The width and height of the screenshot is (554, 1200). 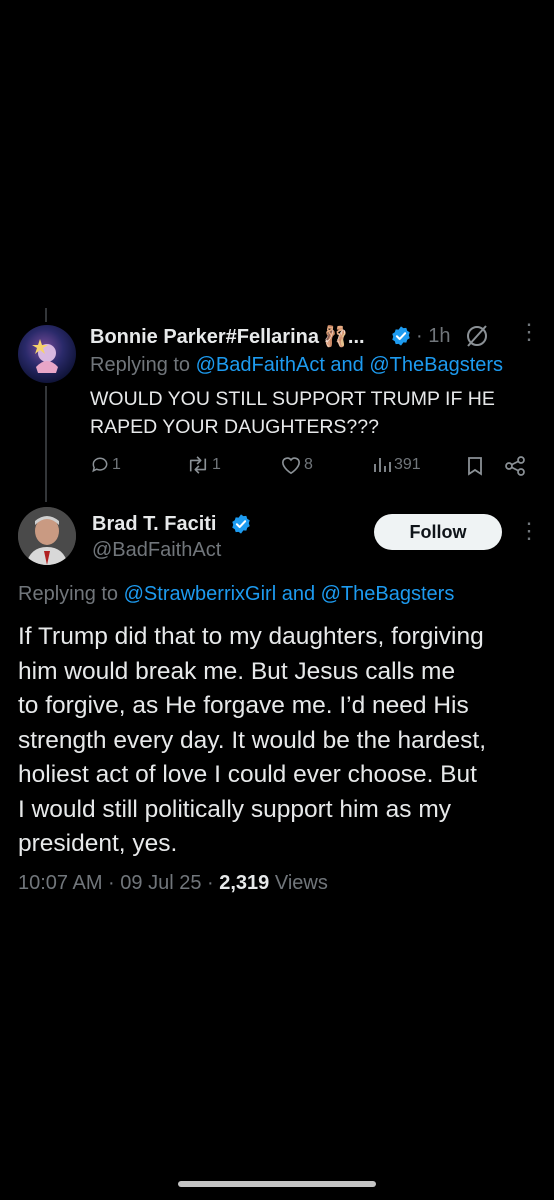 I want to click on avatar-bonnie, so click(x=47, y=354).